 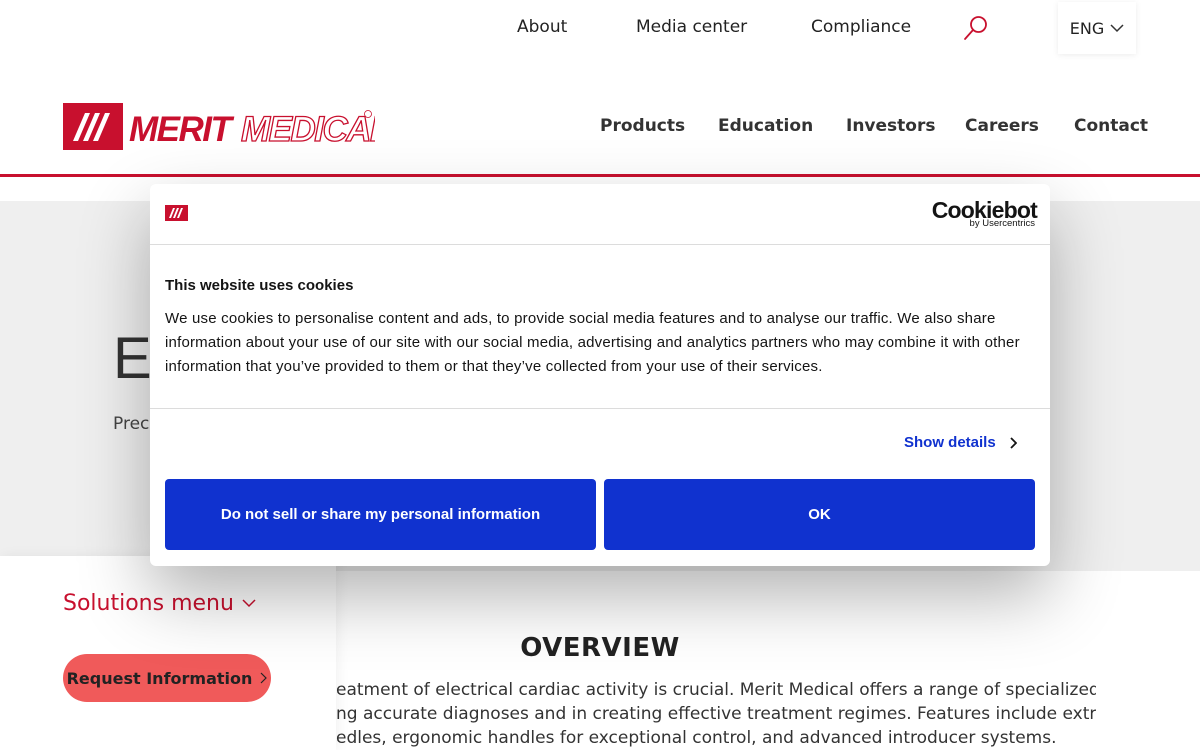 I want to click on show-details-link: Show details, so click(x=960, y=442).